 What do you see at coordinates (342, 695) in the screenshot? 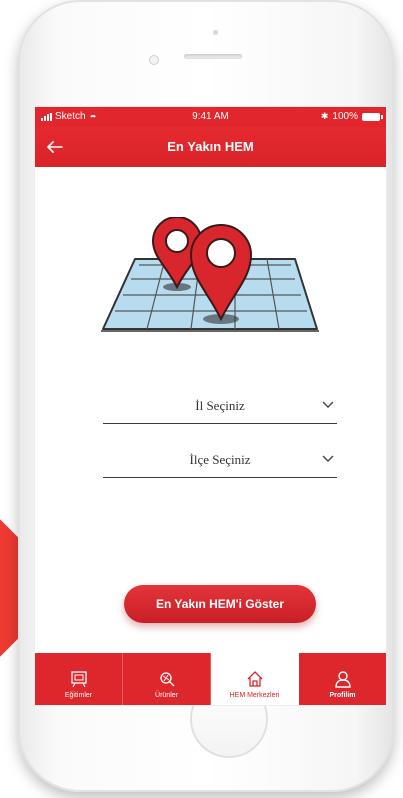
I see `tab-label: Profilim` at bounding box center [342, 695].